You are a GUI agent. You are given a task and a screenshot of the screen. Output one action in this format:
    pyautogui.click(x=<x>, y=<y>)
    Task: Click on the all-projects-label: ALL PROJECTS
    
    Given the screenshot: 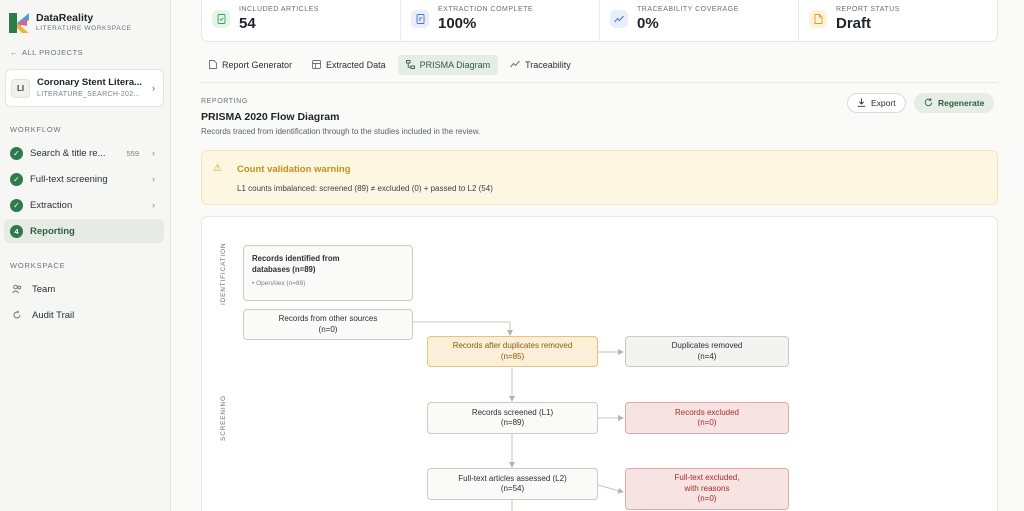 What is the action you would take?
    pyautogui.click(x=53, y=52)
    